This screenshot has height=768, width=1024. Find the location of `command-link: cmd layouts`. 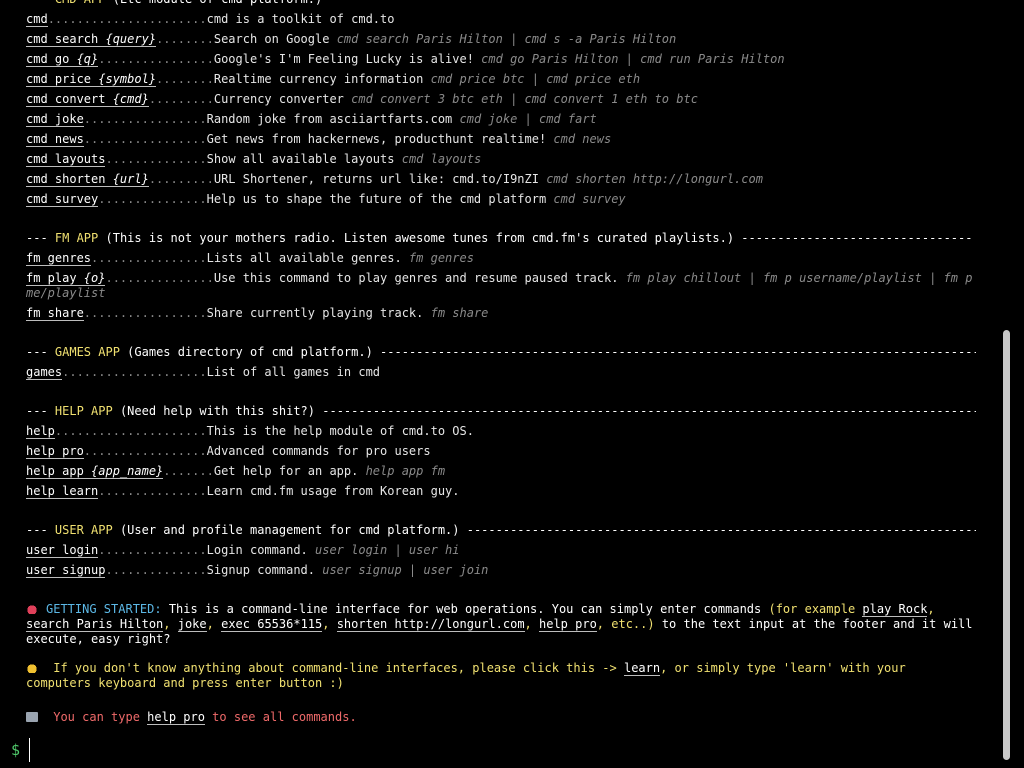

command-link: cmd layouts is located at coordinates (66, 159).